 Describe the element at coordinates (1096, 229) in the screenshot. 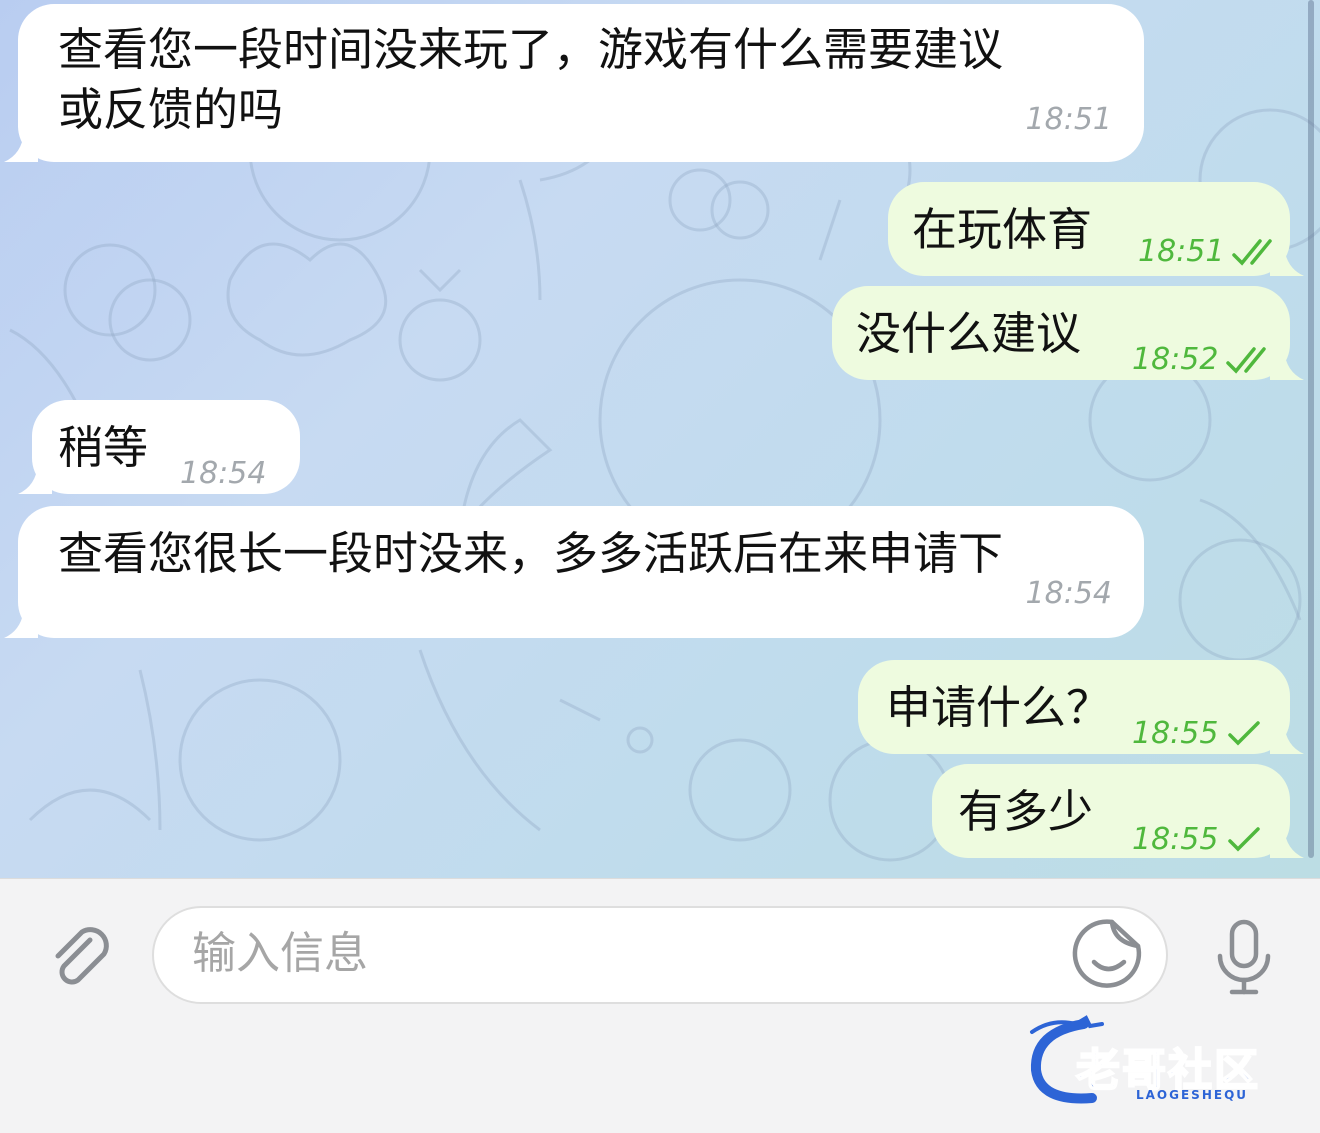

I see `message-bubble-outgoing: 在玩体育 18:51` at that location.